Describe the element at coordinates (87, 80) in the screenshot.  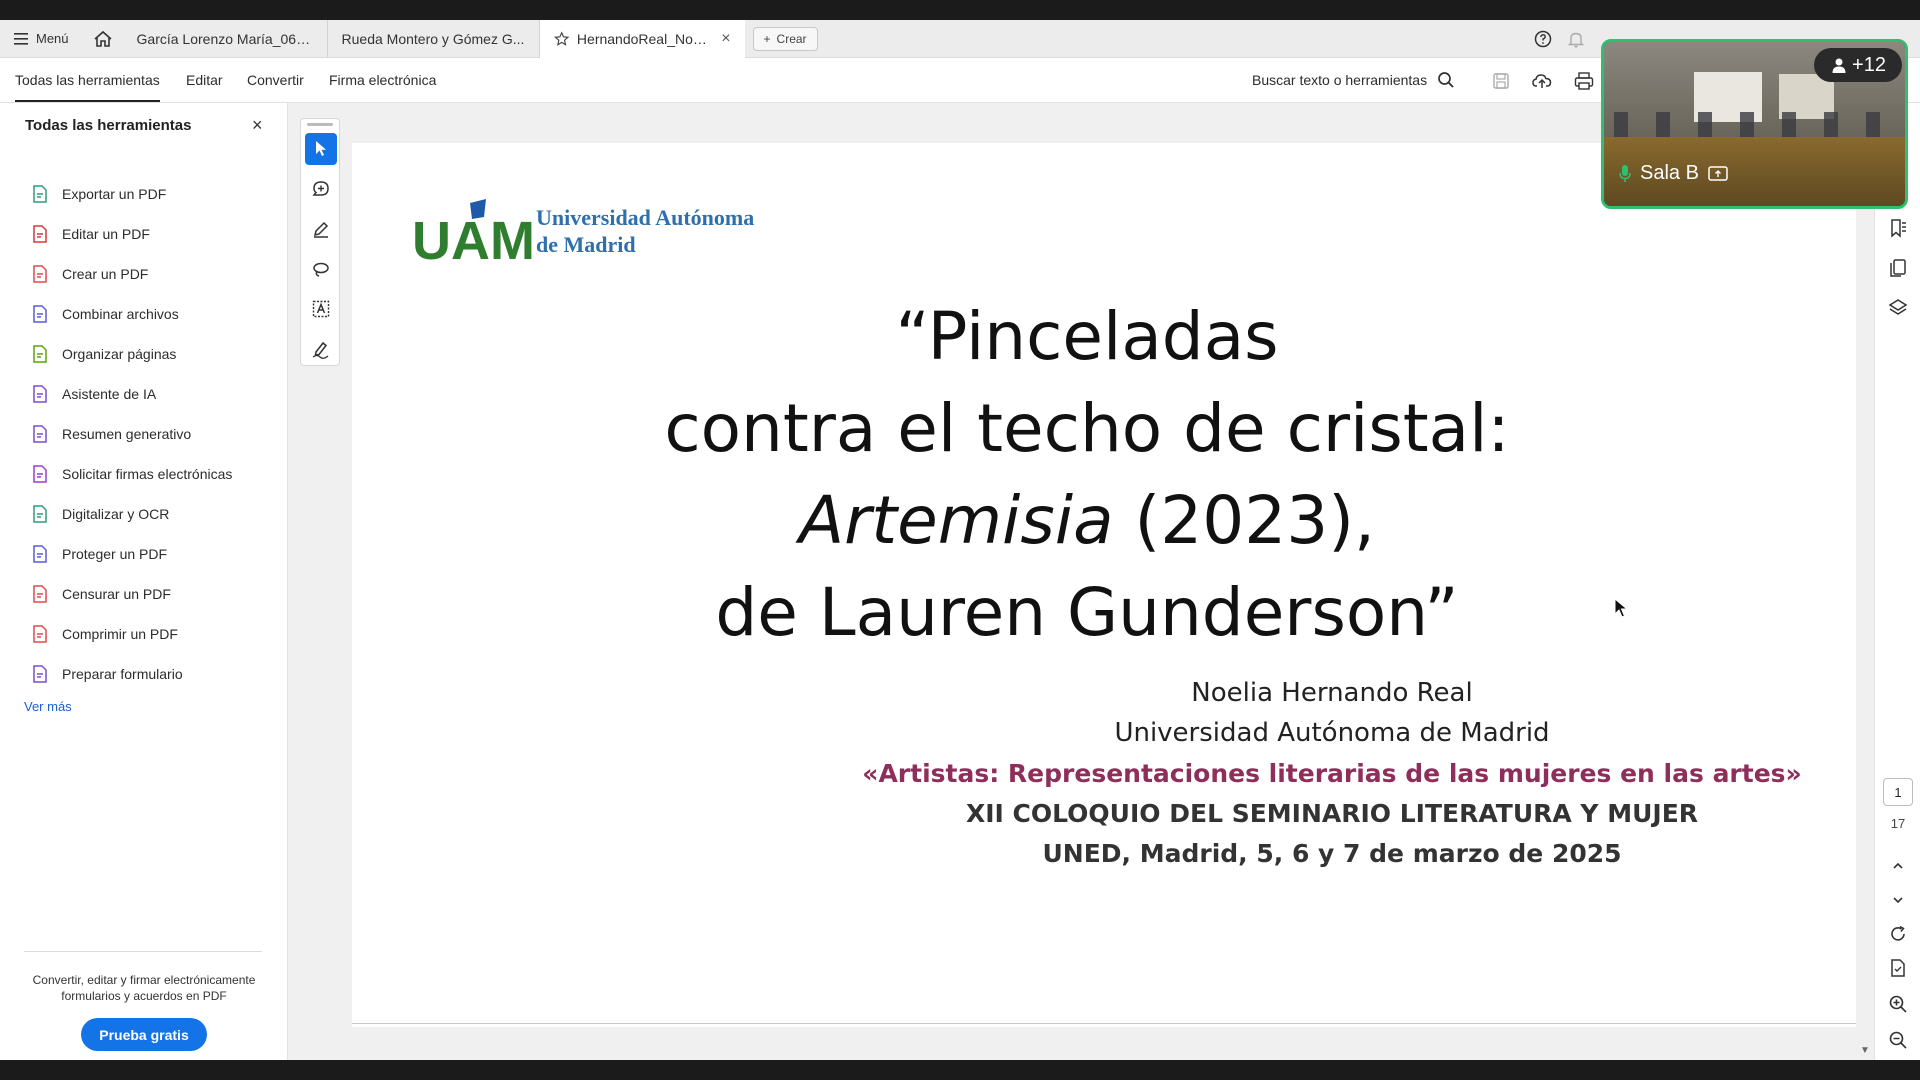
I see `tab-all-tools: Todas las herramientas` at that location.